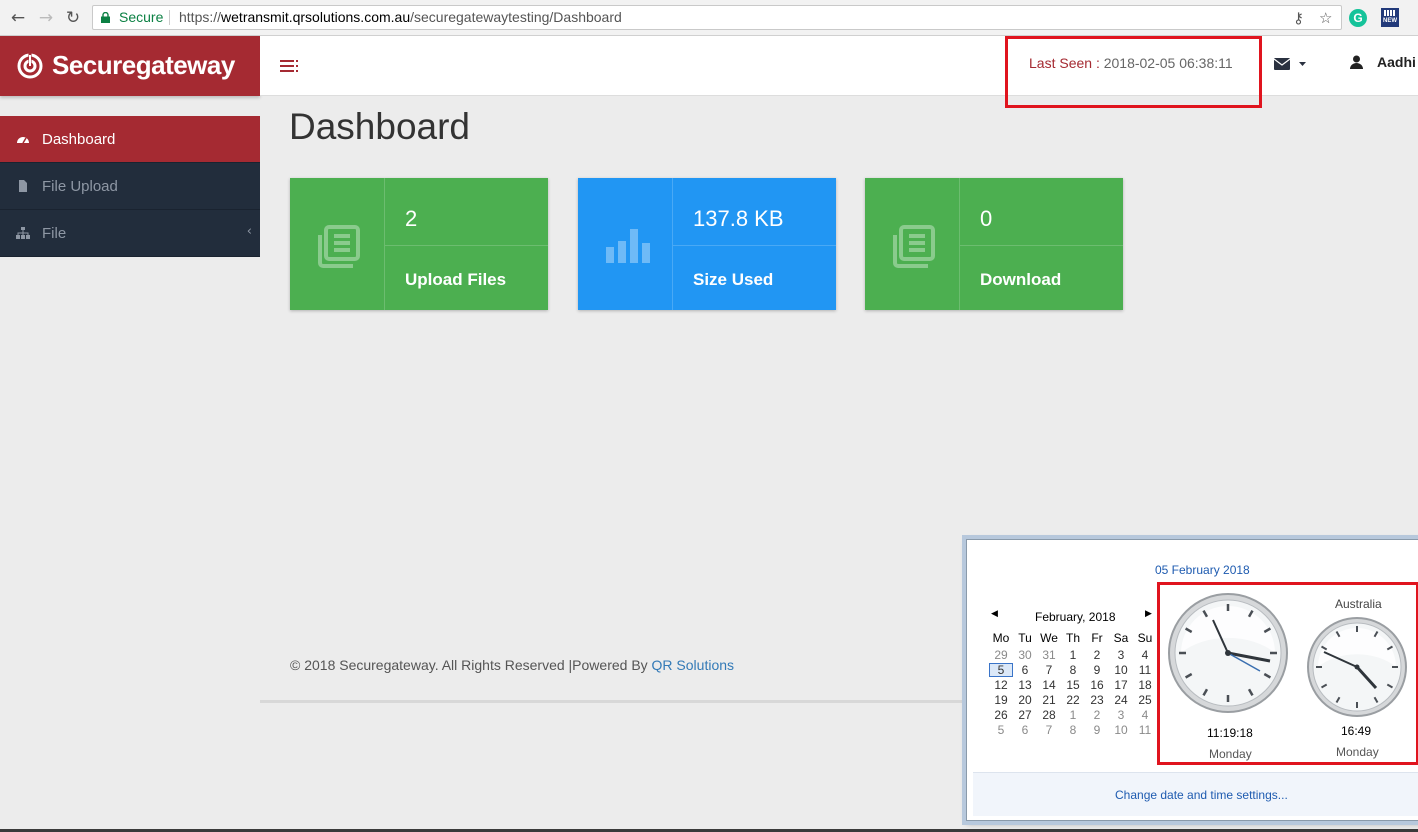  What do you see at coordinates (1390, 17) in the screenshot?
I see `news-extension-icon: NEW` at bounding box center [1390, 17].